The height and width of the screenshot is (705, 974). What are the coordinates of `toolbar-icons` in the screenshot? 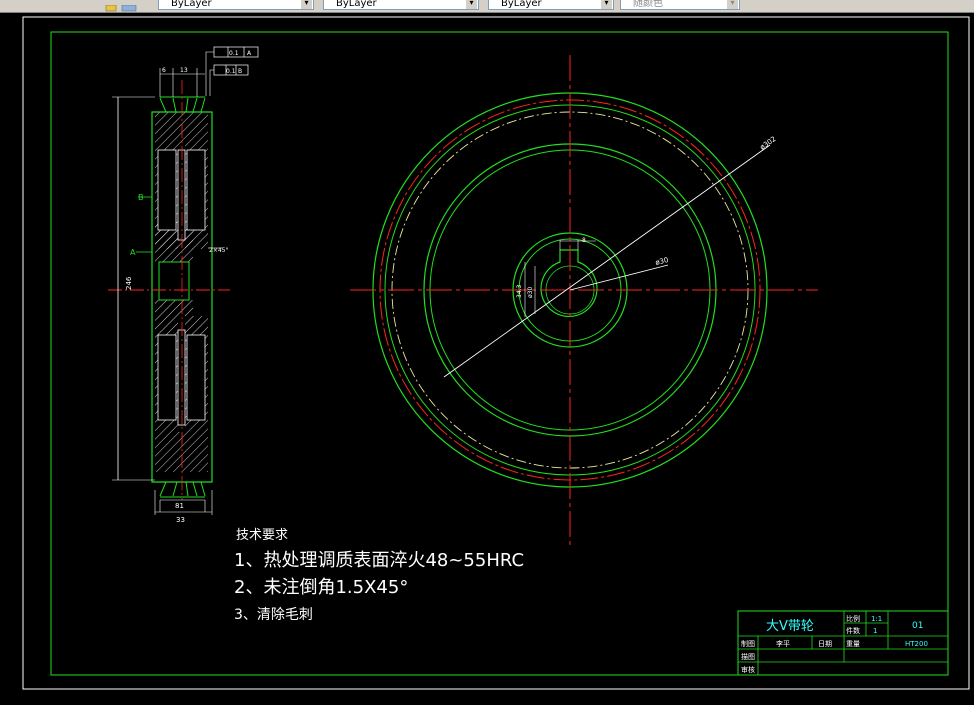 It's located at (125, 6).